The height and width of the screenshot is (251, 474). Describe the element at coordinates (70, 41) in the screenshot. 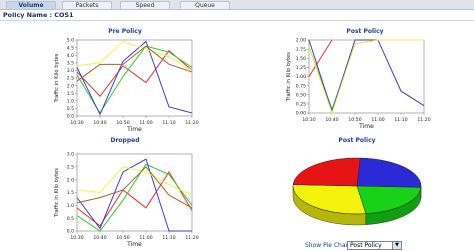

I see `y-tick-label: 5.0` at that location.